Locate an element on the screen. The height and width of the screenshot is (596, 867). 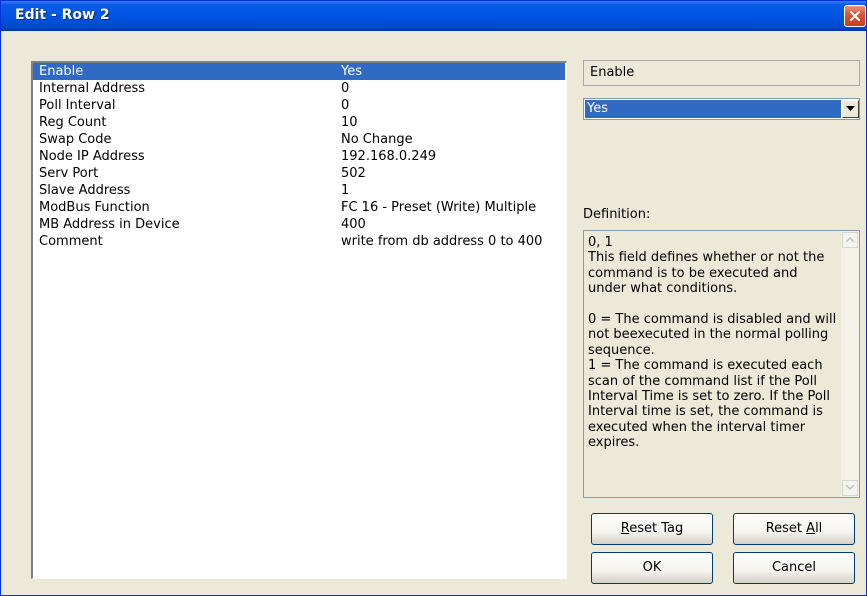
row-name: Swap Code is located at coordinates (75, 139).